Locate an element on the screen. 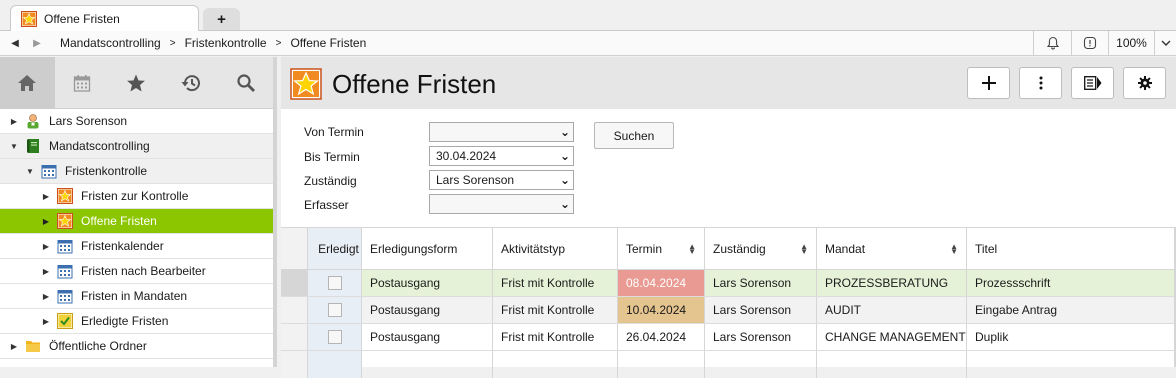  forward-arrow-icon: ▶ is located at coordinates (37, 43).